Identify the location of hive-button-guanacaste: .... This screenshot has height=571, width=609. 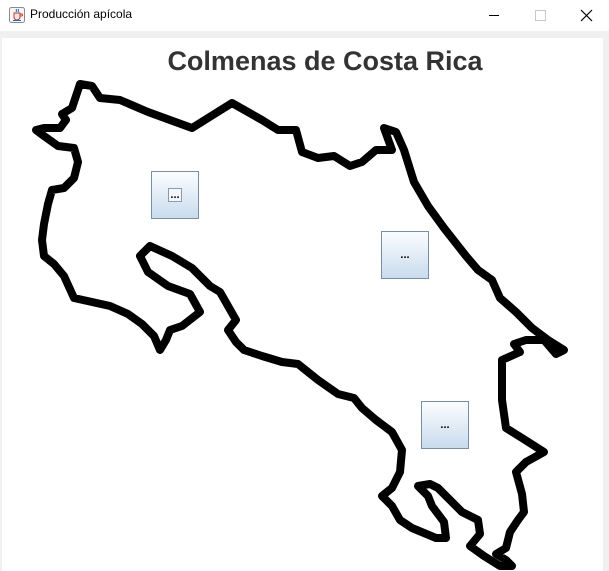
(175, 195).